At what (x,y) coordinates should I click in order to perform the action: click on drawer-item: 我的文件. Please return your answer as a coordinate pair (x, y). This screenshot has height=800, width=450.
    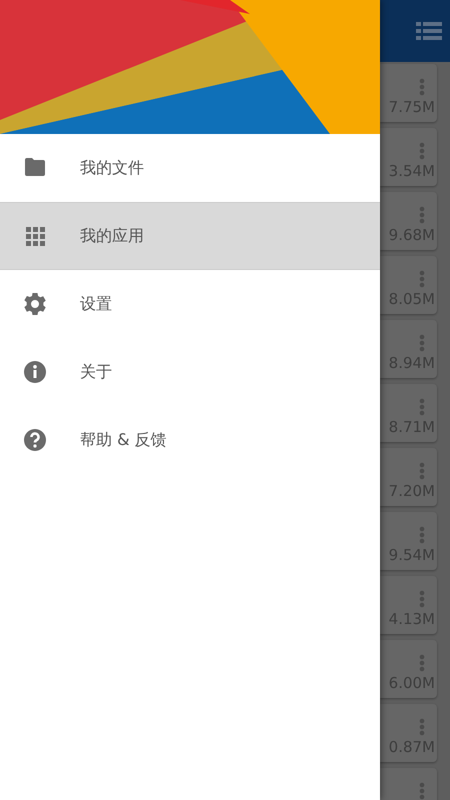
    Looking at the image, I should click on (190, 168).